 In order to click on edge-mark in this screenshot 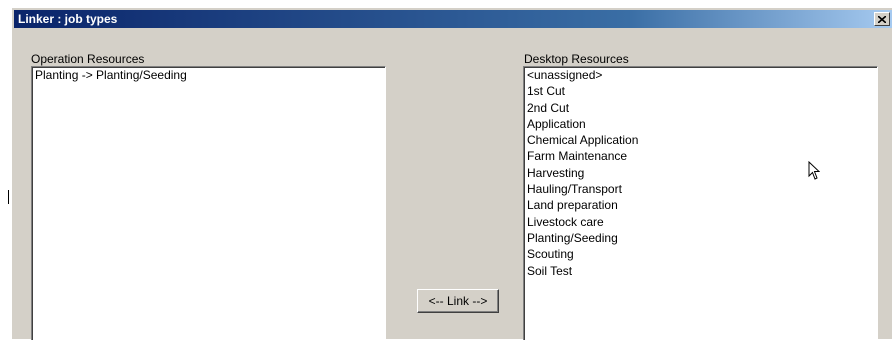, I will do `click(8, 197)`.